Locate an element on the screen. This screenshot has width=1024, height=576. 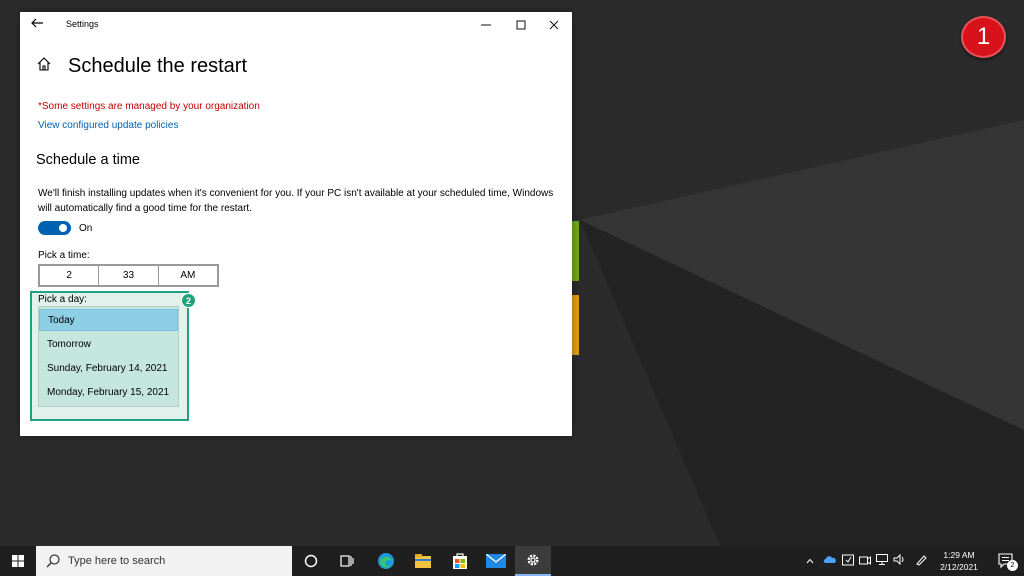
pen-icon is located at coordinates (921, 560).